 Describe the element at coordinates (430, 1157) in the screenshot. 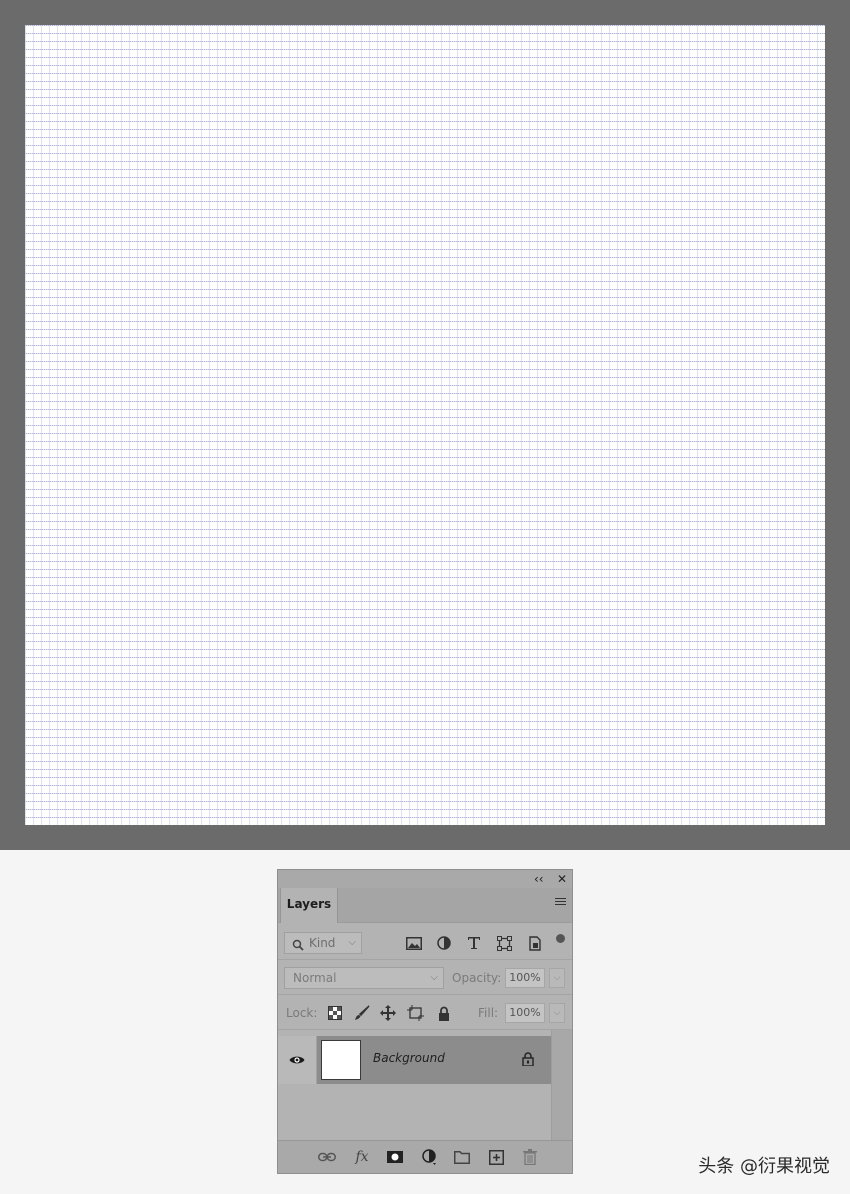

I see `adjustment-icon` at that location.